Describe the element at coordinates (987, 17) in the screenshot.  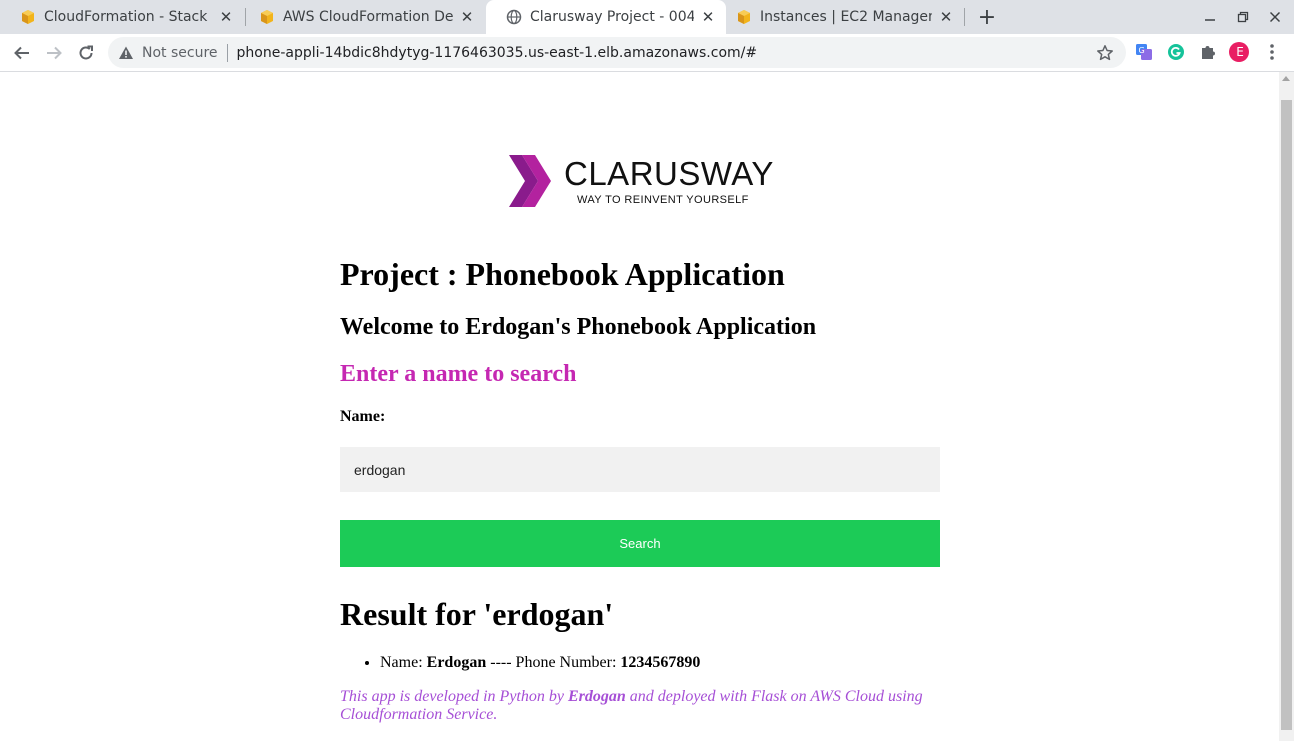
I see `new-tab-button: +` at that location.